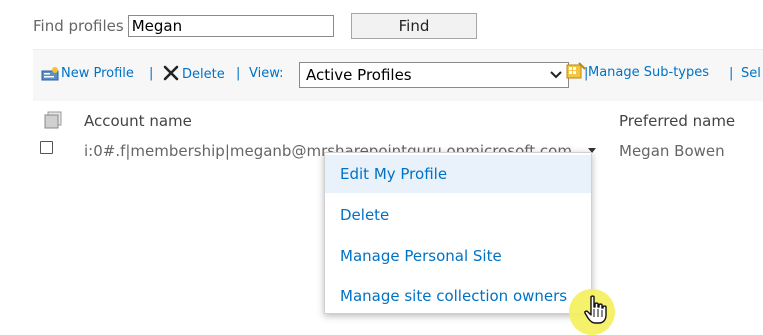 The height and width of the screenshot is (335, 763). I want to click on manage-subtypes-icon, so click(576, 70).